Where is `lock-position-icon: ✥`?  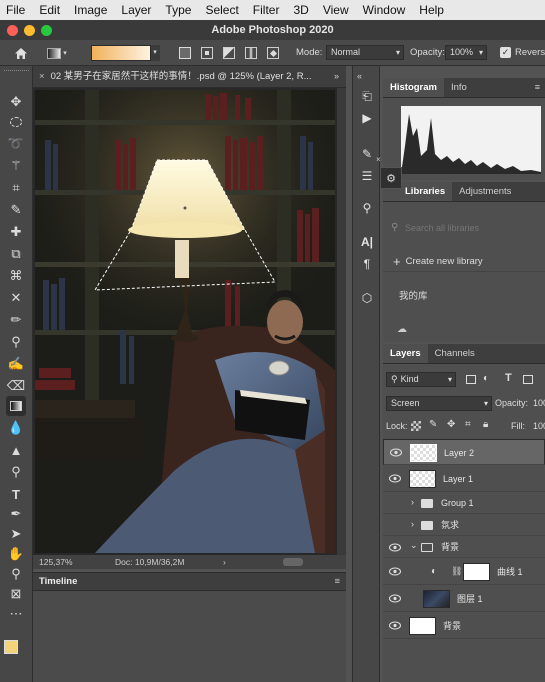 lock-position-icon: ✥ is located at coordinates (451, 424).